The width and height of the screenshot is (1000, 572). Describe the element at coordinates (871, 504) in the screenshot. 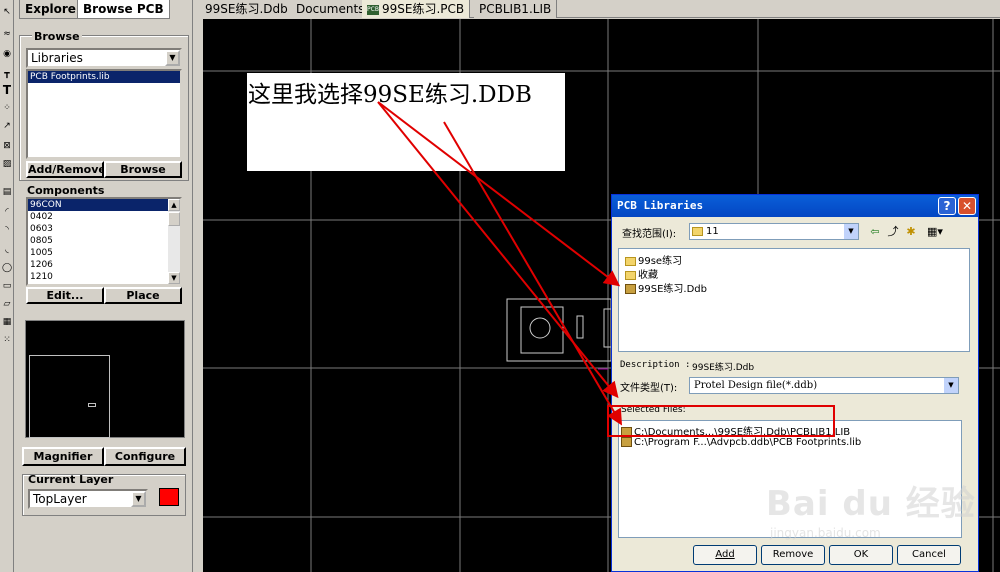

I see `watermark-brand: Bai du 经验` at that location.